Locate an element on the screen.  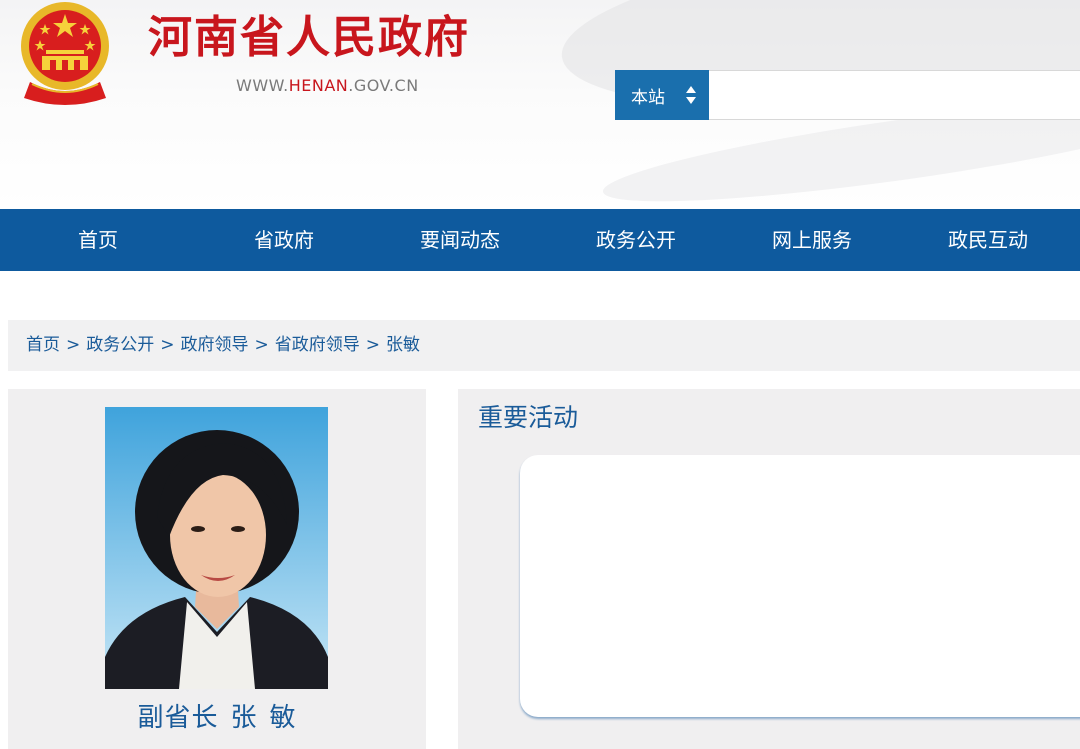
breadcrumb: 首页 > 政务公开 > 政府领导 > 省政府领导 > 张敏 is located at coordinates (544, 345).